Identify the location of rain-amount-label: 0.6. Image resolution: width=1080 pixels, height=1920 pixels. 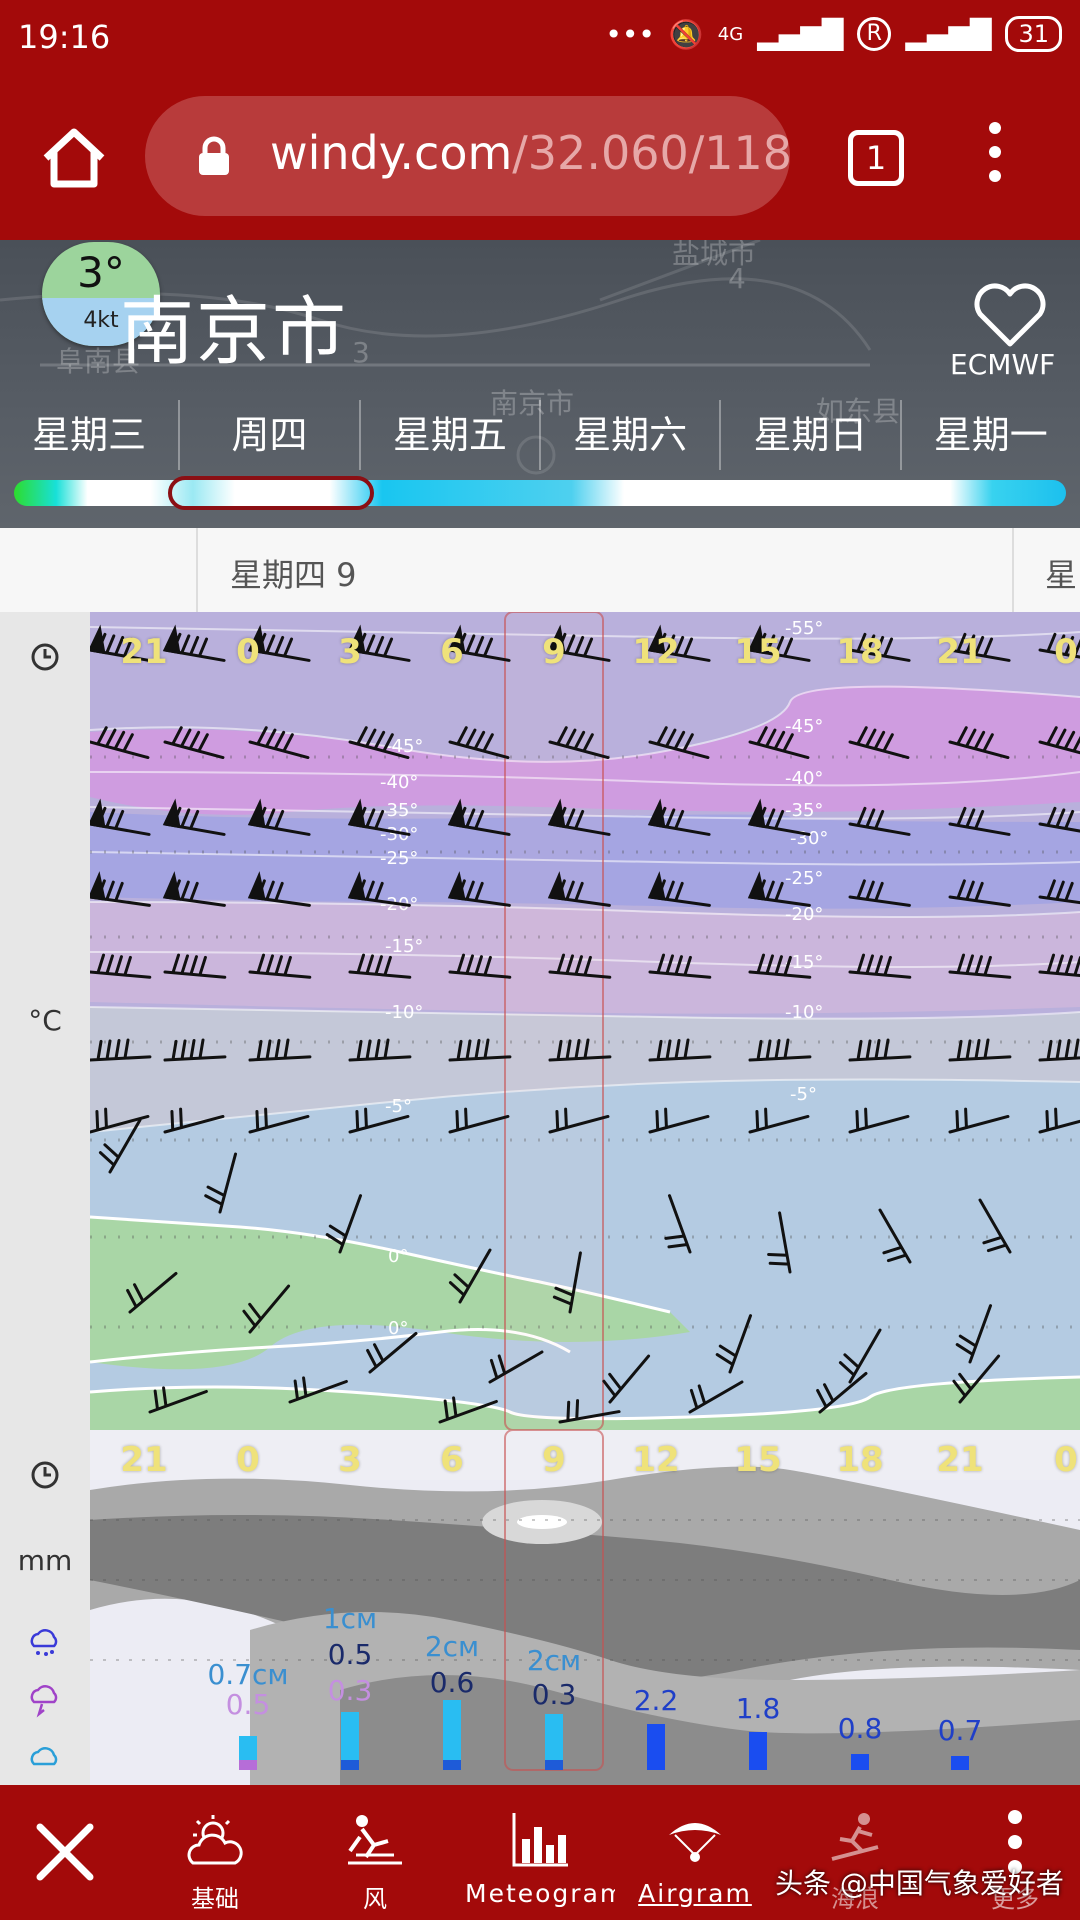
(452, 1682).